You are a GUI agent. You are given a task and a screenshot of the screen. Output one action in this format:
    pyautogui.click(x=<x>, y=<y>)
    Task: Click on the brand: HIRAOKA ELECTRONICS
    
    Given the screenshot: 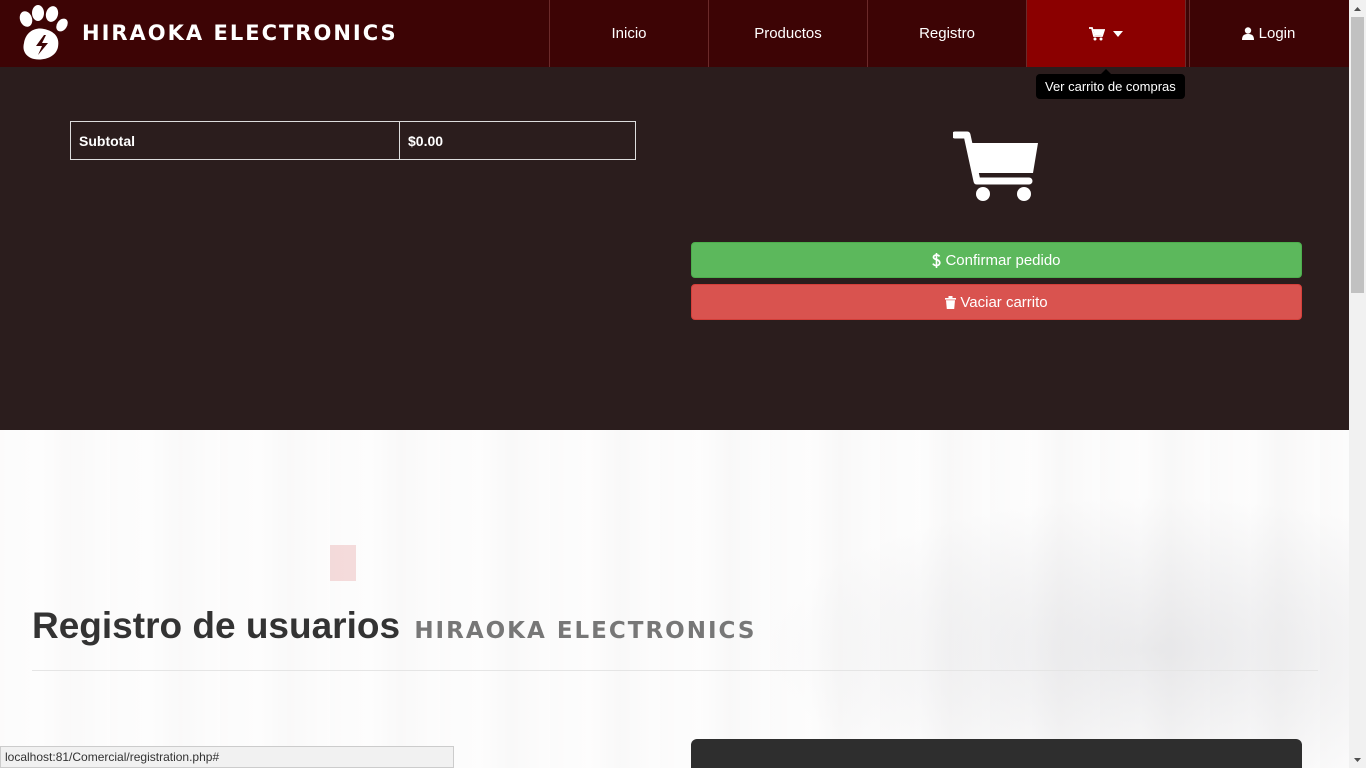 What is the action you would take?
    pyautogui.click(x=206, y=33)
    